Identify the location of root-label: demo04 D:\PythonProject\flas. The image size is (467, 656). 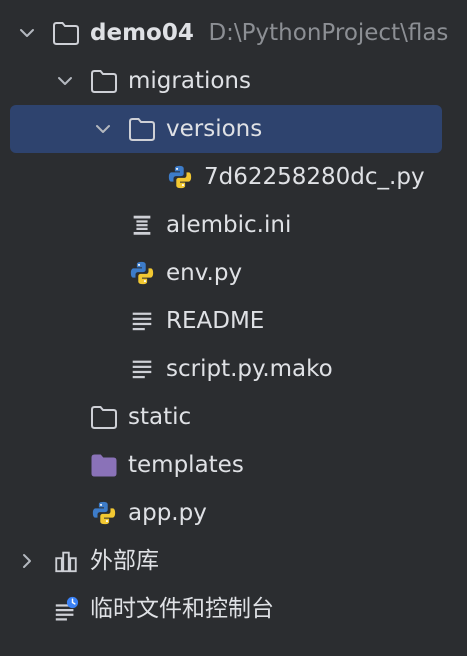
(269, 33).